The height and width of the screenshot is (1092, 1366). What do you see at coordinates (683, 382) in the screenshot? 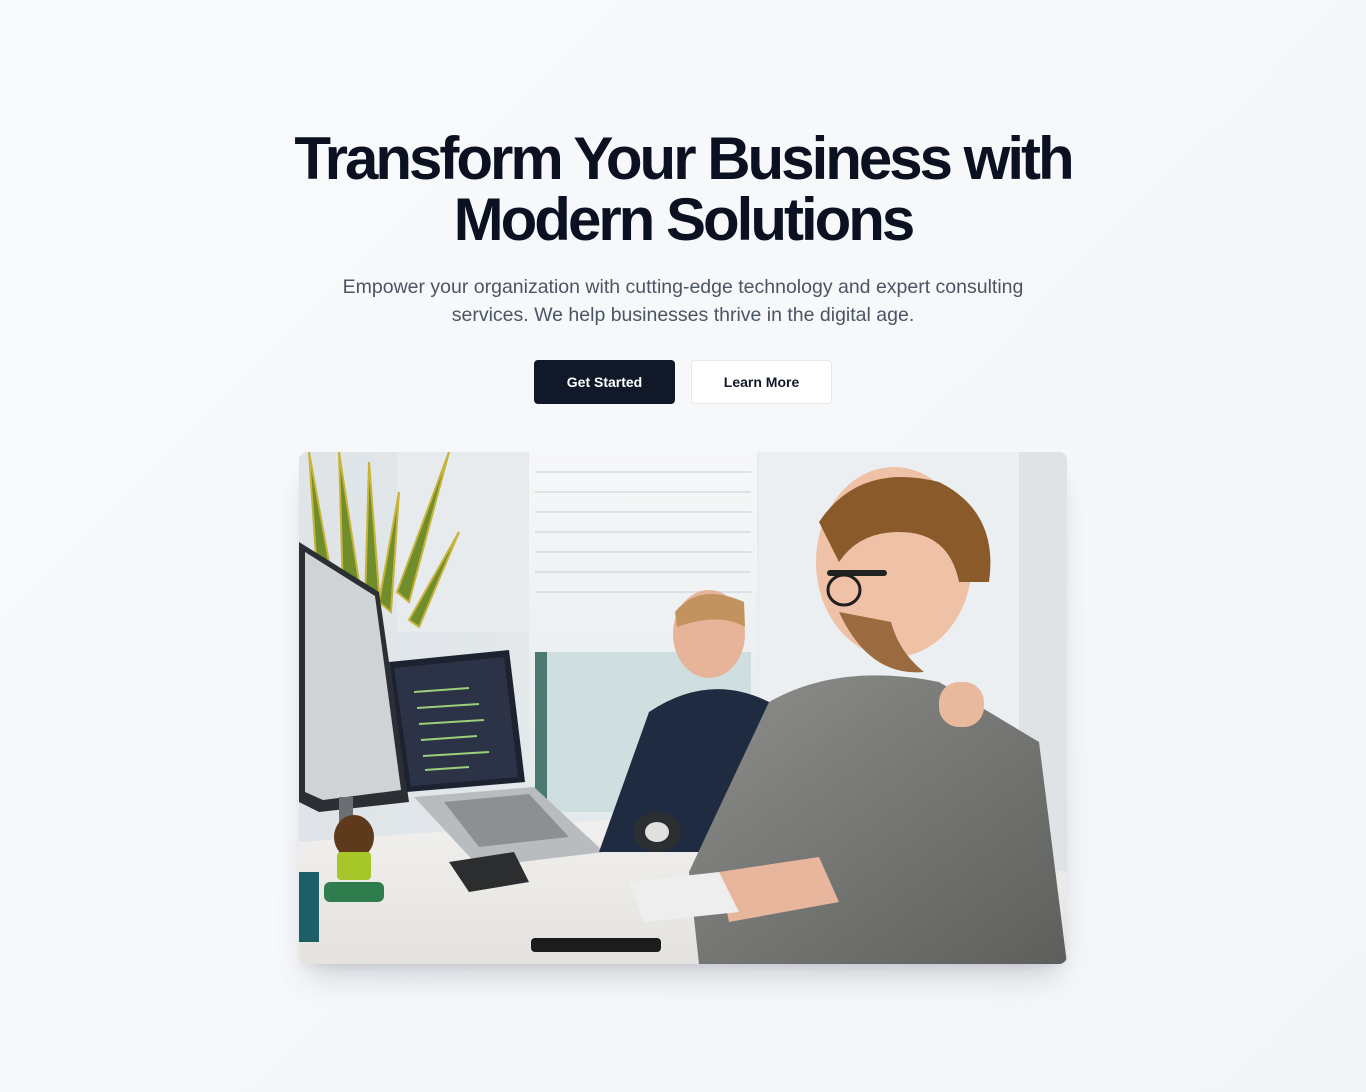
I see `cta-buttons: Get Started Learn More` at bounding box center [683, 382].